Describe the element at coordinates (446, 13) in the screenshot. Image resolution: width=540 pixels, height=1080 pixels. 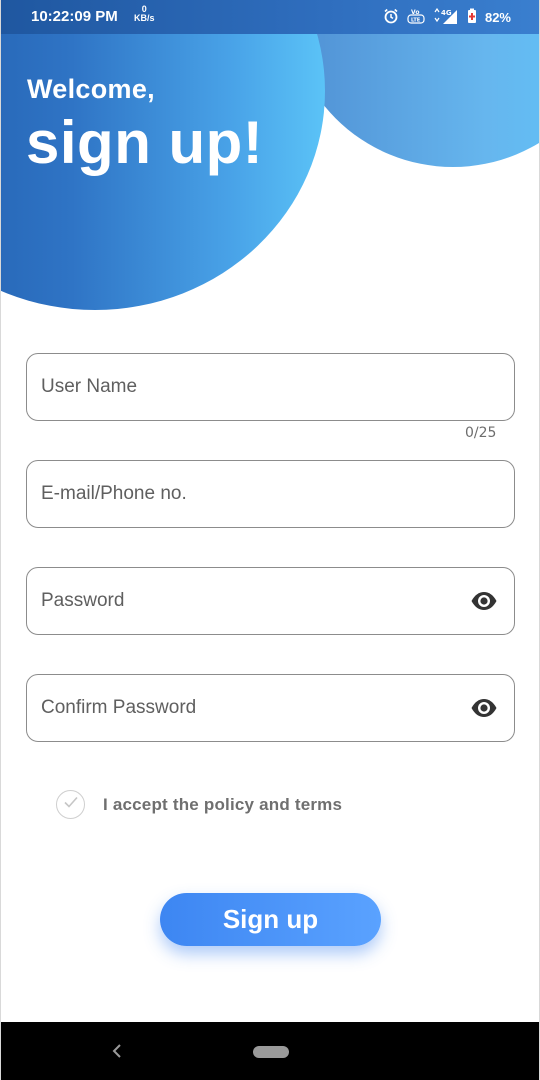
I see `network-type-label: 4G` at that location.